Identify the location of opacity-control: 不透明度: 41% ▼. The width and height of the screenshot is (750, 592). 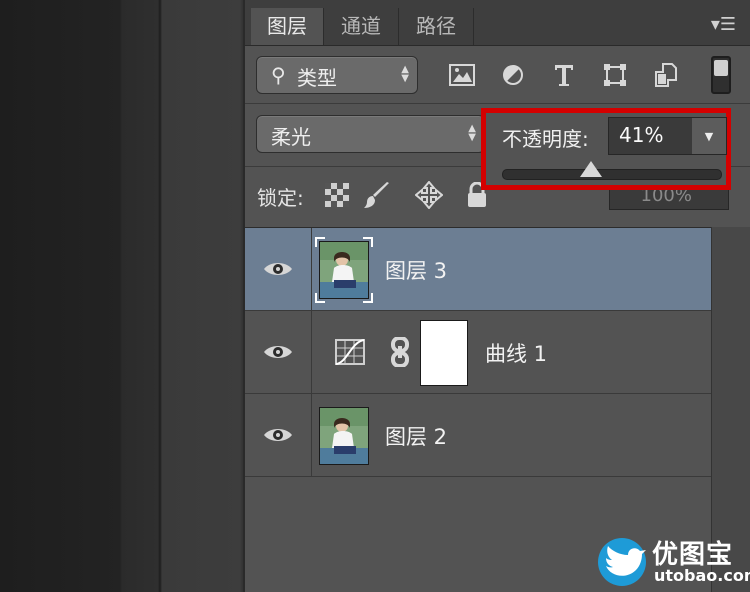
(606, 149).